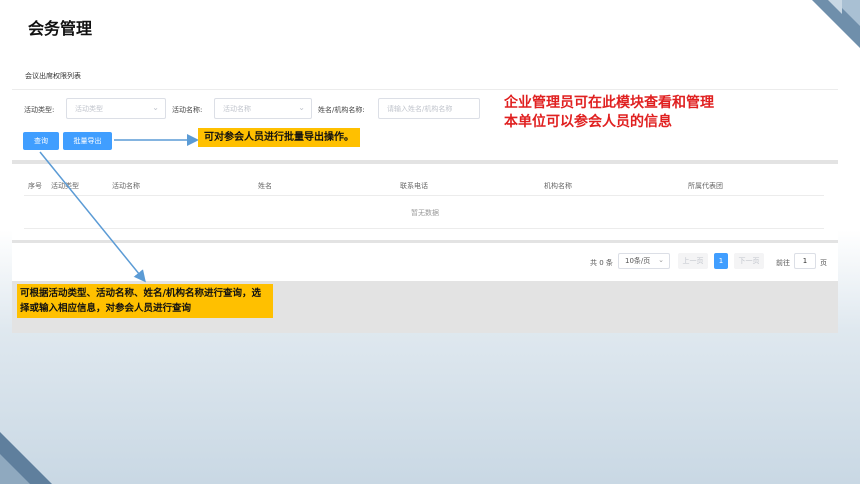 This screenshot has height=484, width=860. What do you see at coordinates (558, 186) in the screenshot?
I see `column-header-org-name: 机构名称` at bounding box center [558, 186].